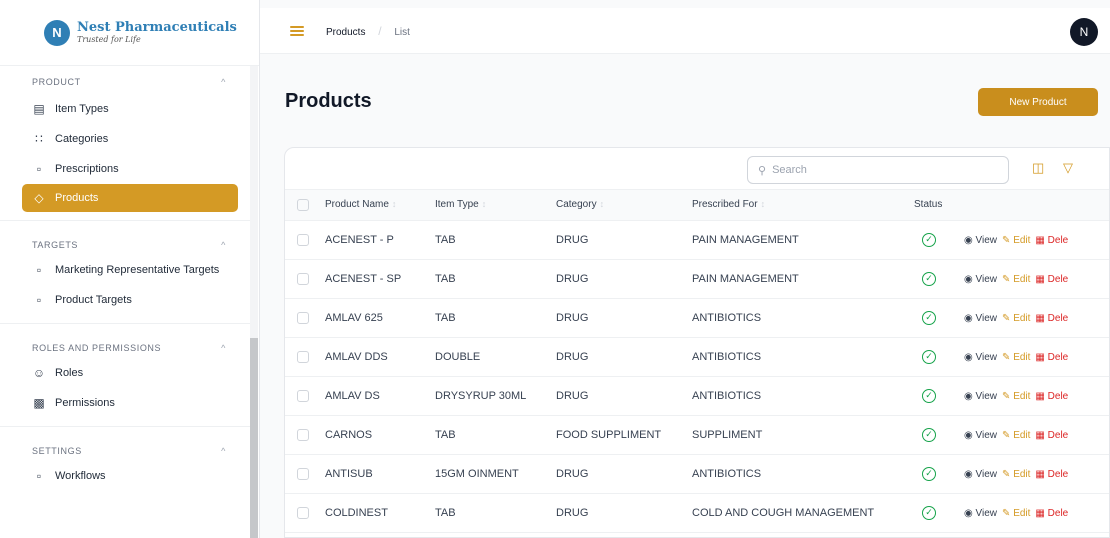 The width and height of the screenshot is (1110, 538). I want to click on col-header-actions, so click(1036, 205).